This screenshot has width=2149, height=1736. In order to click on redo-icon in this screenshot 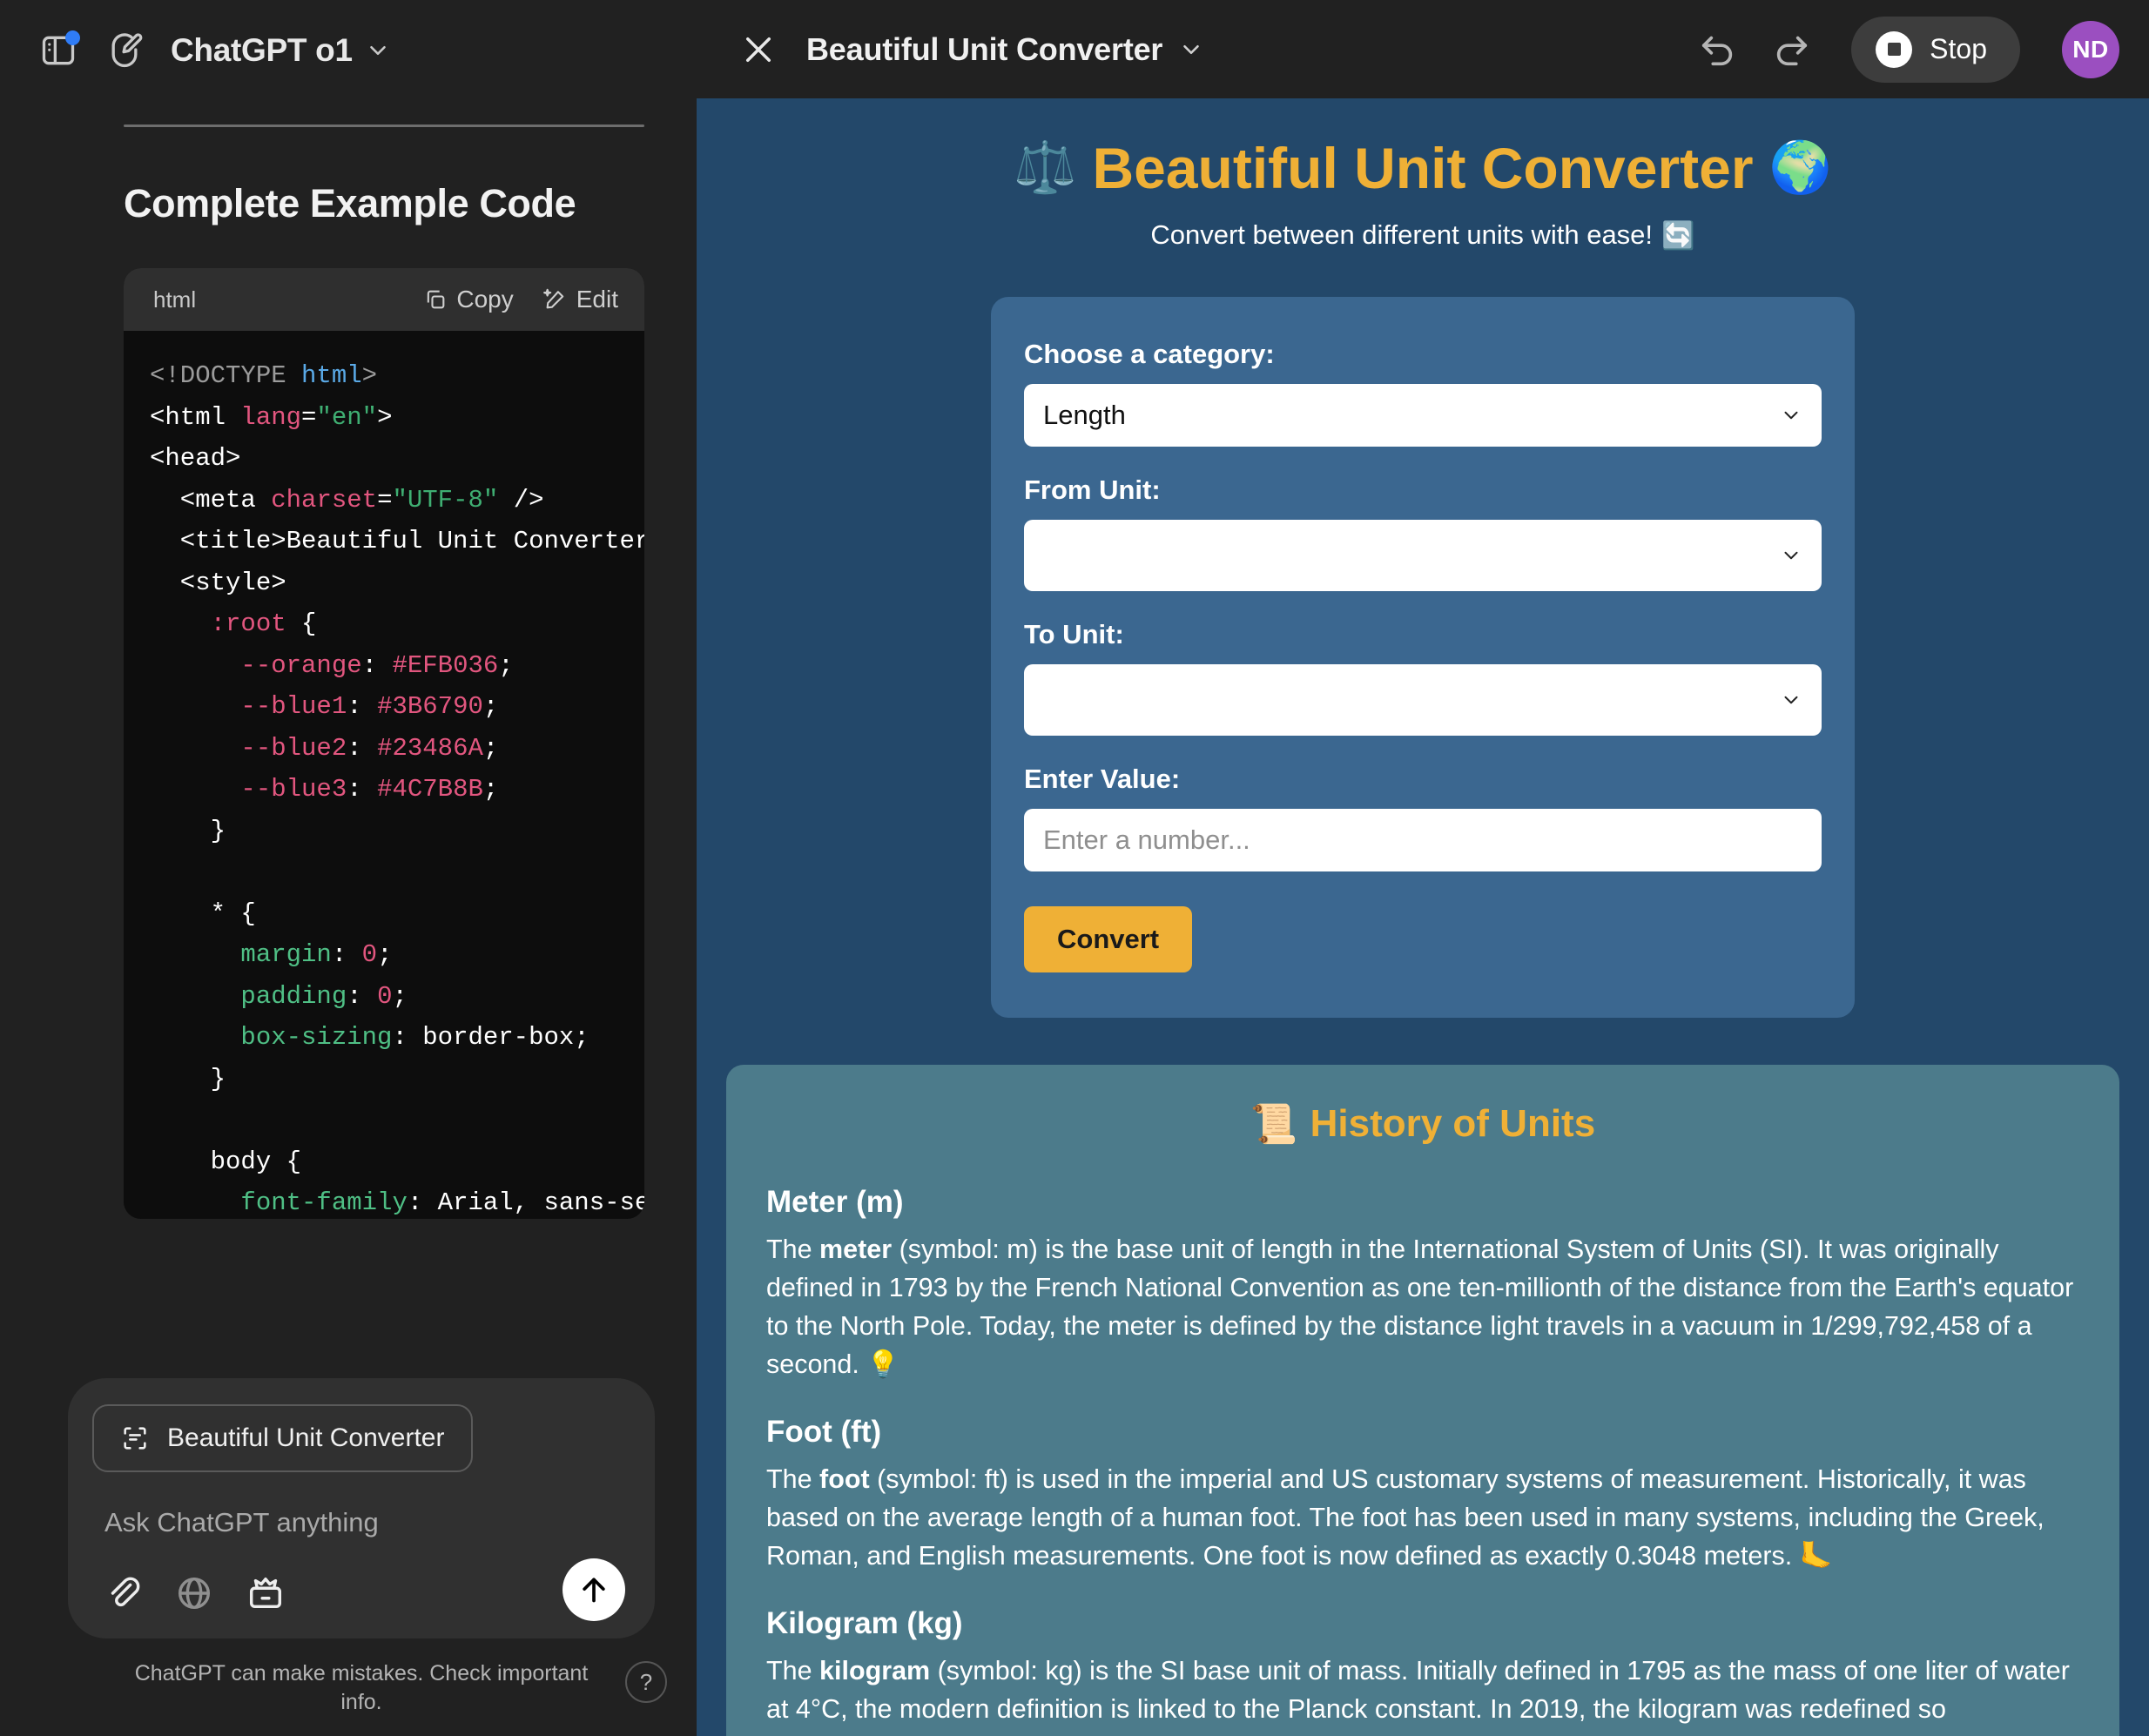, I will do `click(1792, 50)`.